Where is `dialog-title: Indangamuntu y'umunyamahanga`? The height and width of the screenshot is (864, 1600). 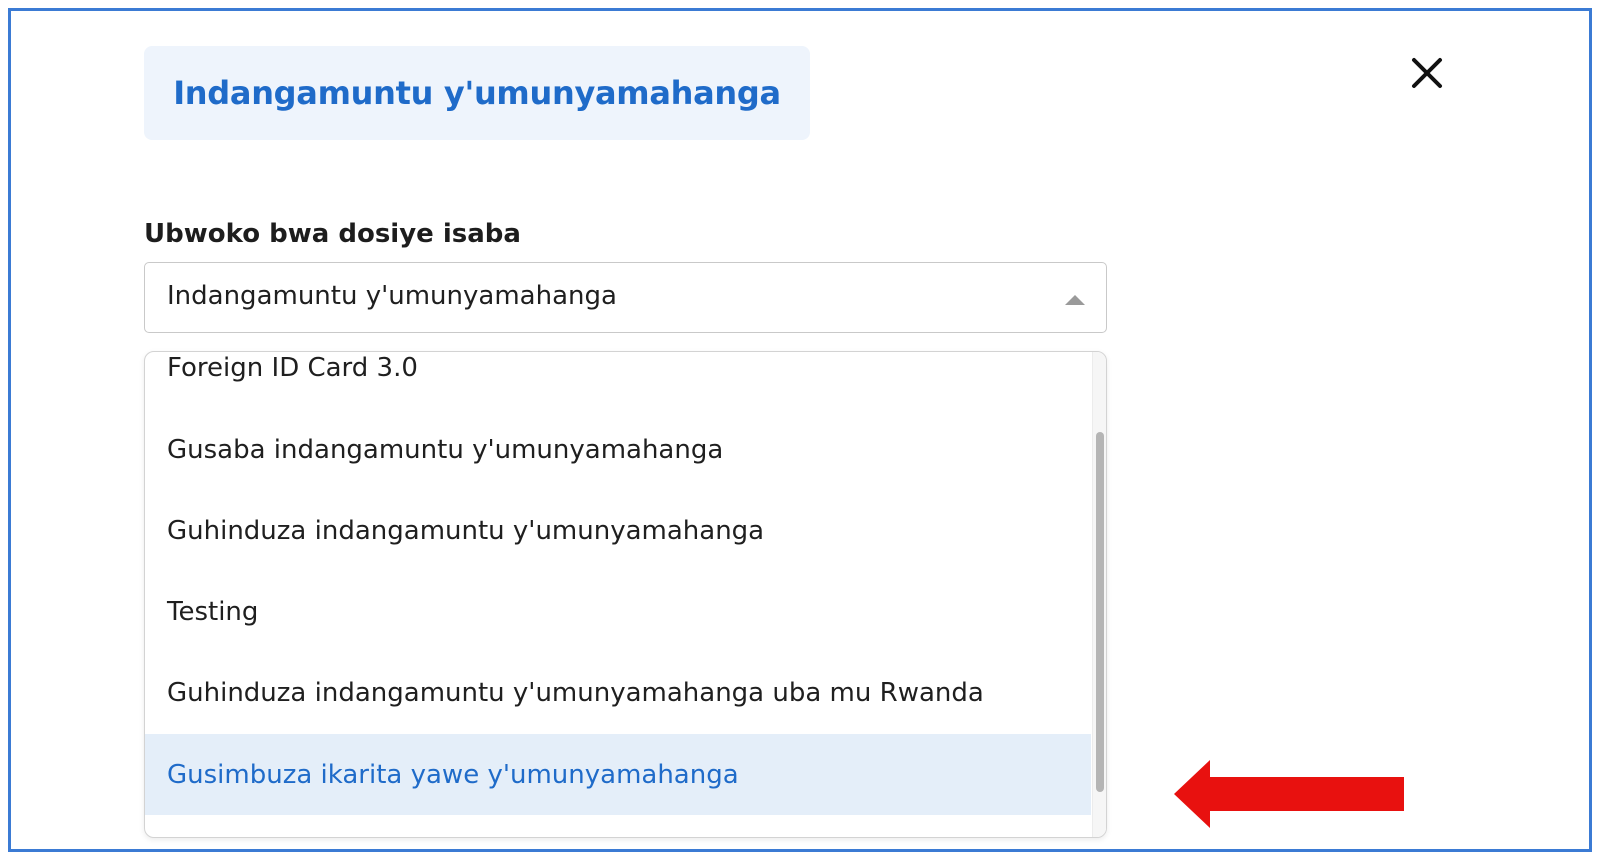
dialog-title: Indangamuntu y'umunyamahanga is located at coordinates (477, 93).